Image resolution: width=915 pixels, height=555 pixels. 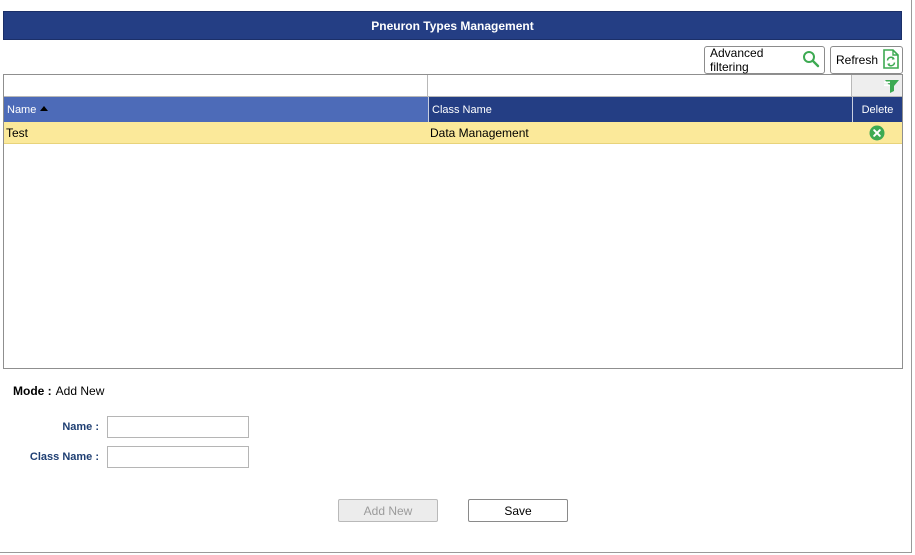 What do you see at coordinates (32, 391) in the screenshot?
I see `mode-label: Mode :` at bounding box center [32, 391].